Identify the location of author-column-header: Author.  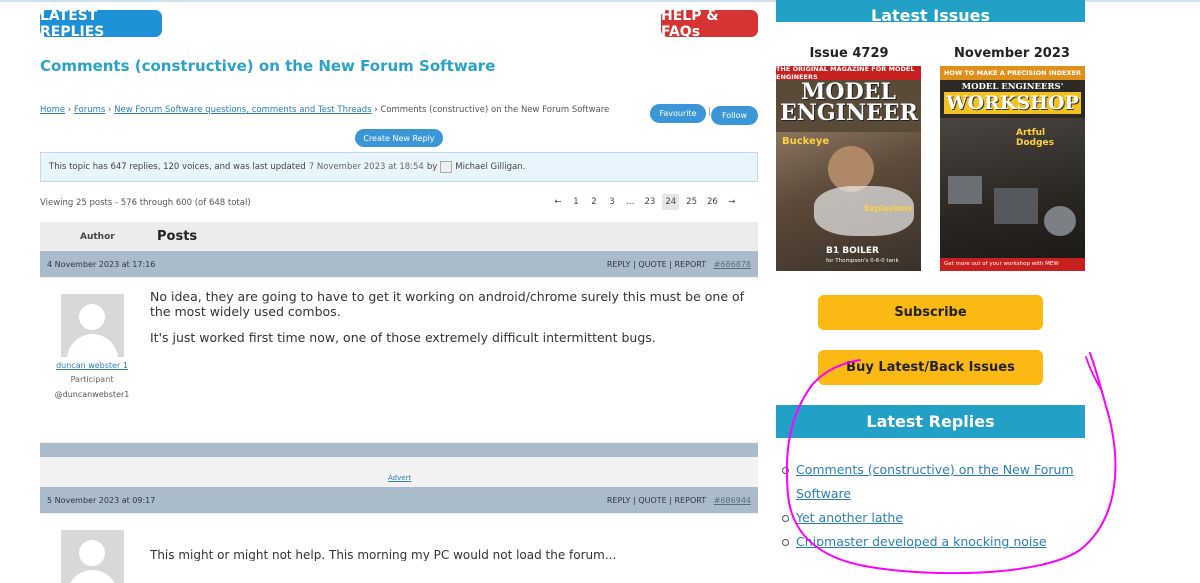
(97, 237).